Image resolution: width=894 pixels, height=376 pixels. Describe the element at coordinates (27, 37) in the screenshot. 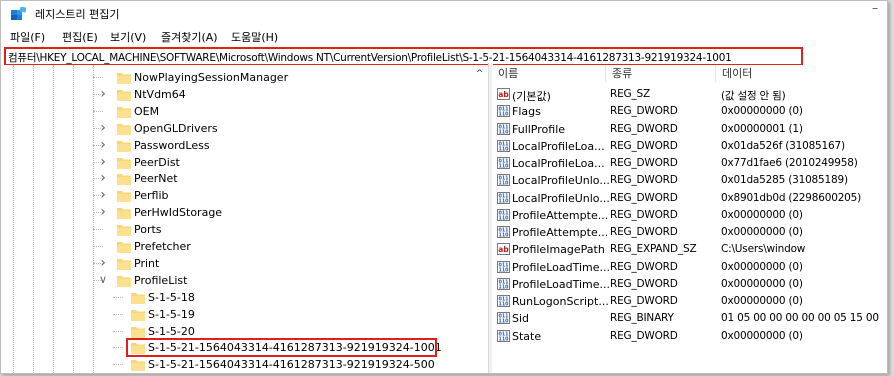

I see `menu-file: 파일(F)` at that location.